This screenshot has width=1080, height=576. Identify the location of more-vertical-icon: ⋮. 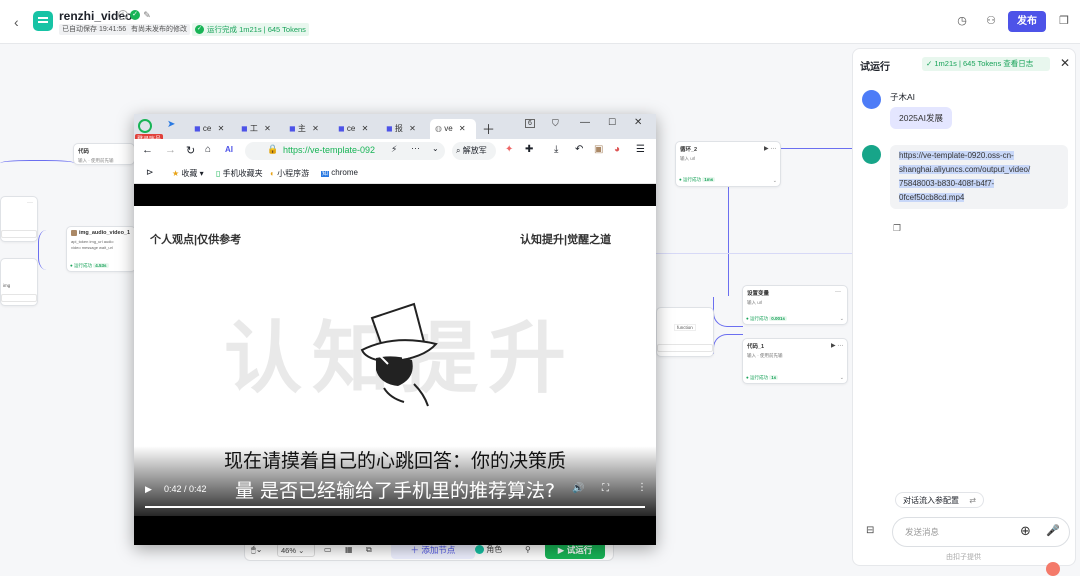
(642, 487).